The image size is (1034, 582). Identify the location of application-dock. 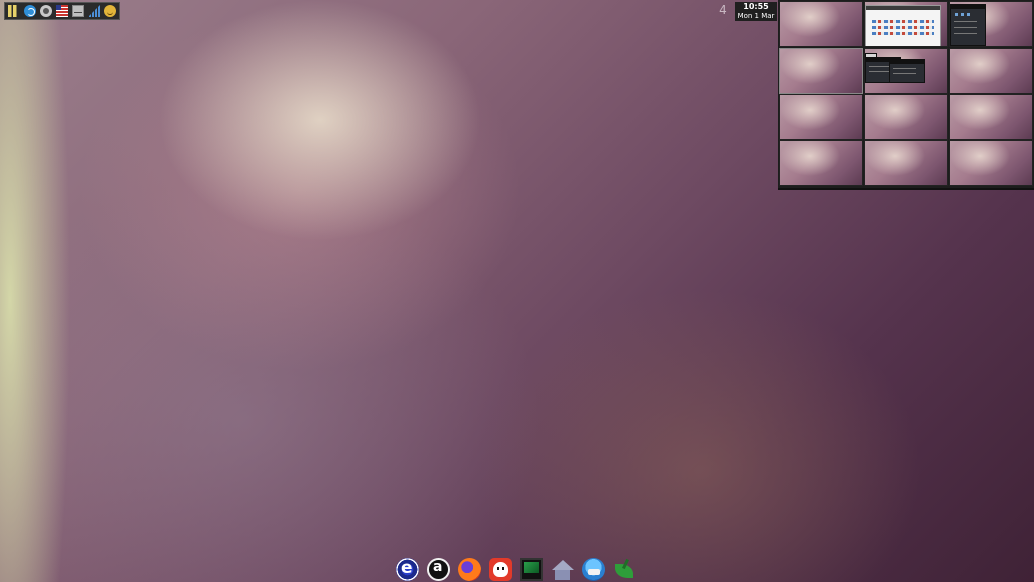
(516, 569).